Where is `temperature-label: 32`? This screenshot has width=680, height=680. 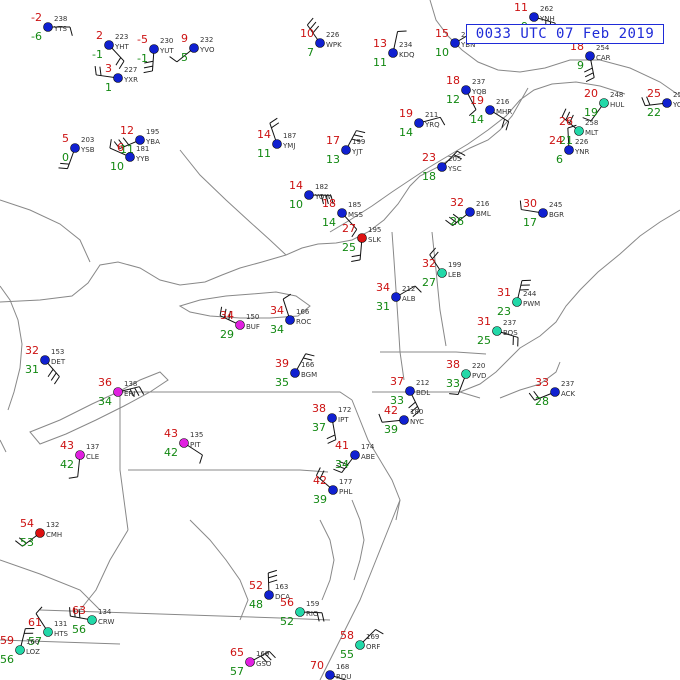 temperature-label: 32 is located at coordinates (429, 263).